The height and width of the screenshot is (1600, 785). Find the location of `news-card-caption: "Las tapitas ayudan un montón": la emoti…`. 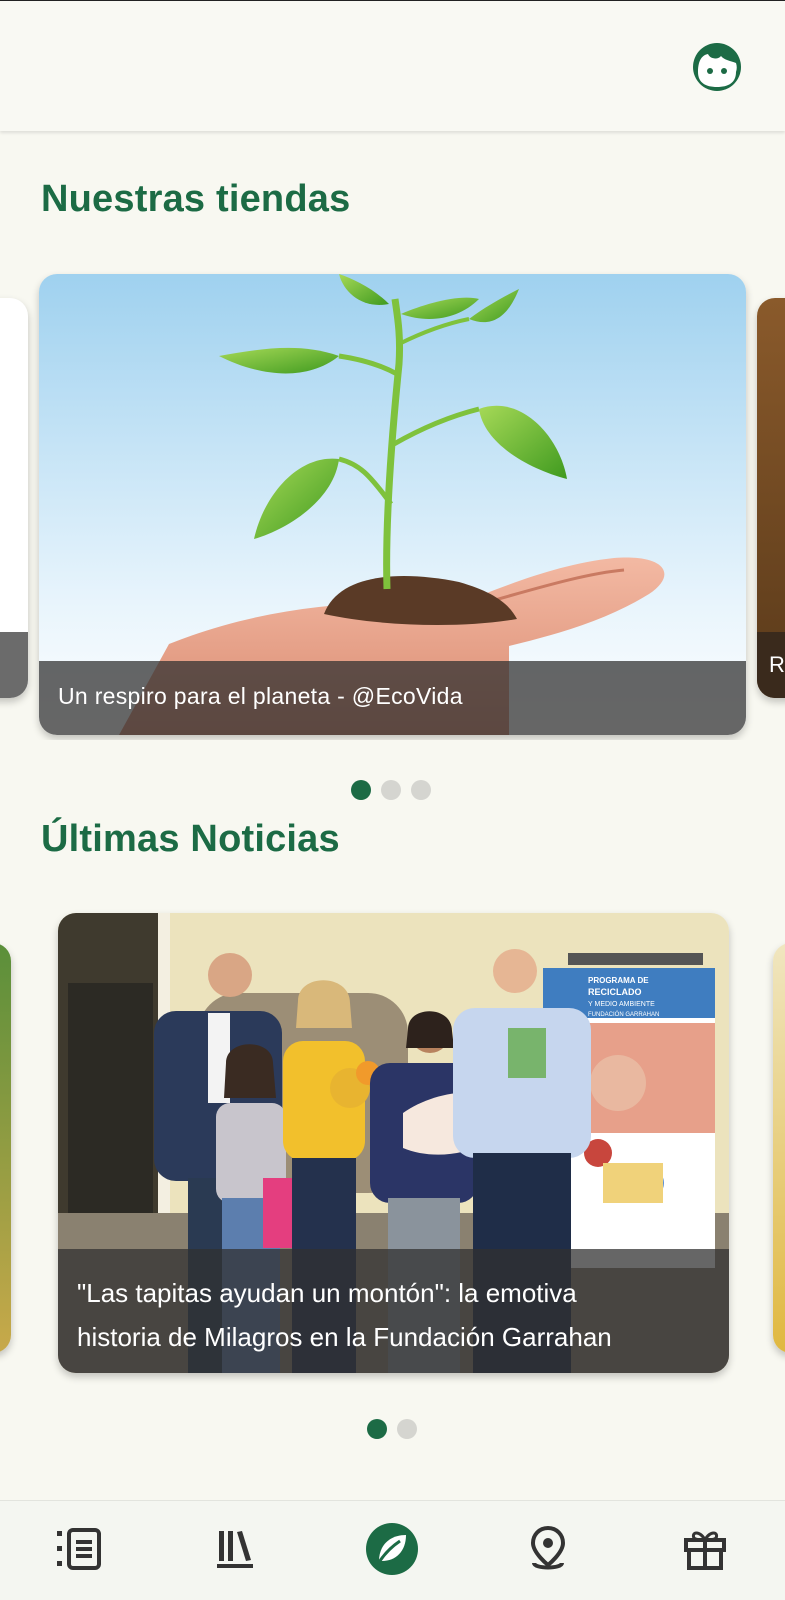

news-card-caption: "Las tapitas ayudan un montón": la emoti… is located at coordinates (393, 1311).